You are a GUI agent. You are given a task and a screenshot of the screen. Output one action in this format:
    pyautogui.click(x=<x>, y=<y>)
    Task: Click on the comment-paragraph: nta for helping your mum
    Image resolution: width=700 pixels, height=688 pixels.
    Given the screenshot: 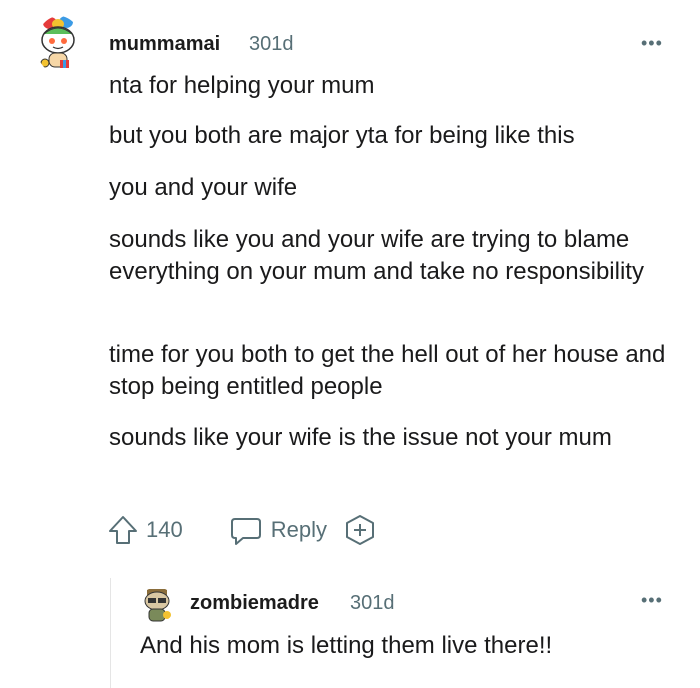 What is the action you would take?
    pyautogui.click(x=242, y=85)
    